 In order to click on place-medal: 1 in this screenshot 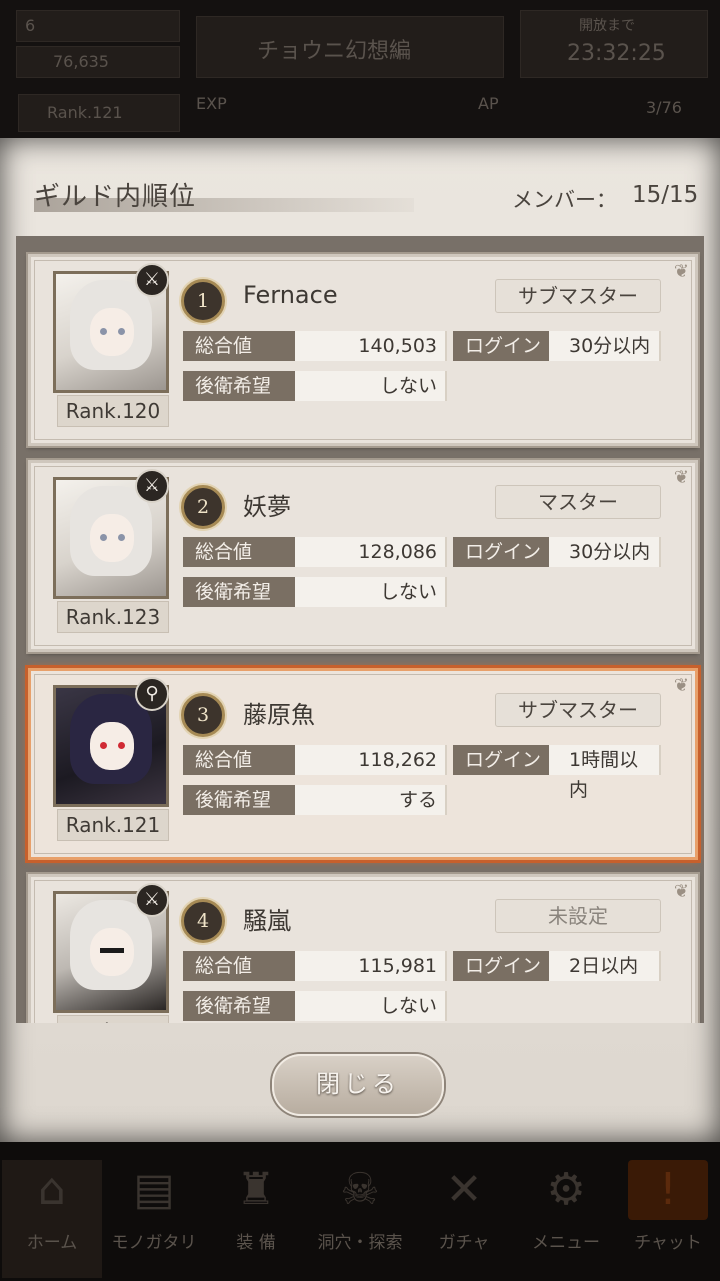, I will do `click(203, 301)`.